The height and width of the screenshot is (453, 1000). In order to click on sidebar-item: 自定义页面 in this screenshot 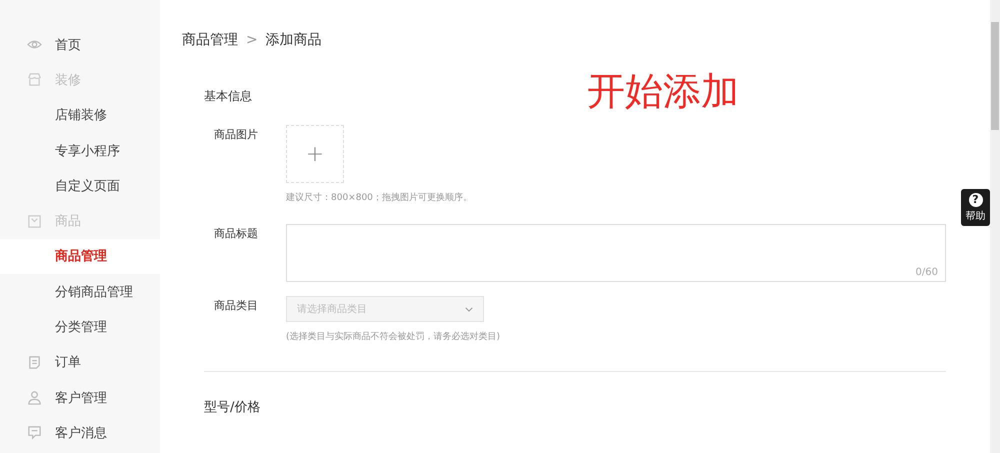, I will do `click(80, 186)`.